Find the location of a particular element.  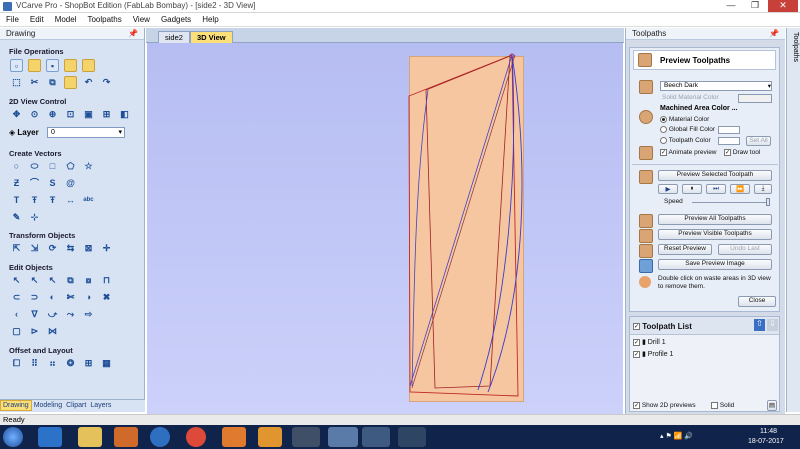

abc-icon: ᵃᵇᶜ is located at coordinates (88, 200).